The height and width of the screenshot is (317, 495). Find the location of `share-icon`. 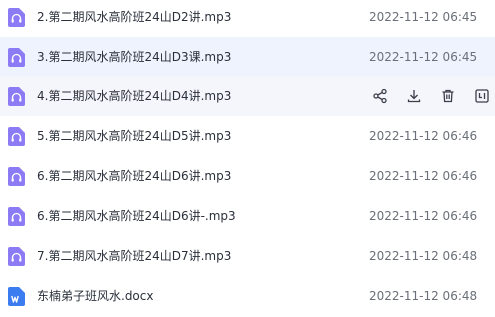

share-icon is located at coordinates (380, 96).